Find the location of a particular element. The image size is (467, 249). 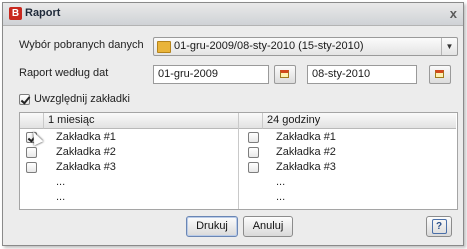

source-selected-value: 01-gru-2009/08-sty-2010 (15-sty-2010) is located at coordinates (269, 46).